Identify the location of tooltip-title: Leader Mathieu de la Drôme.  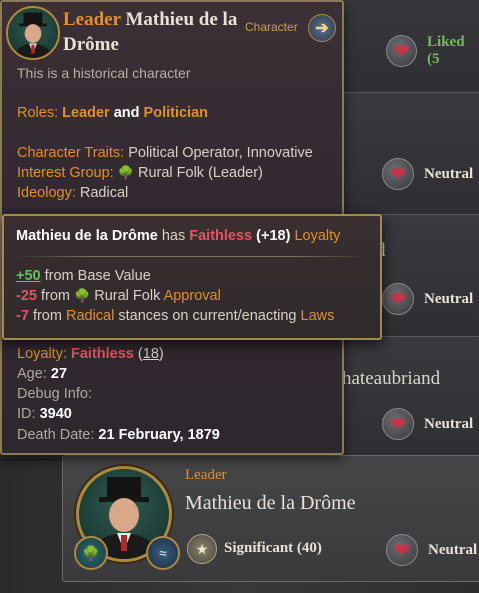
(153, 32).